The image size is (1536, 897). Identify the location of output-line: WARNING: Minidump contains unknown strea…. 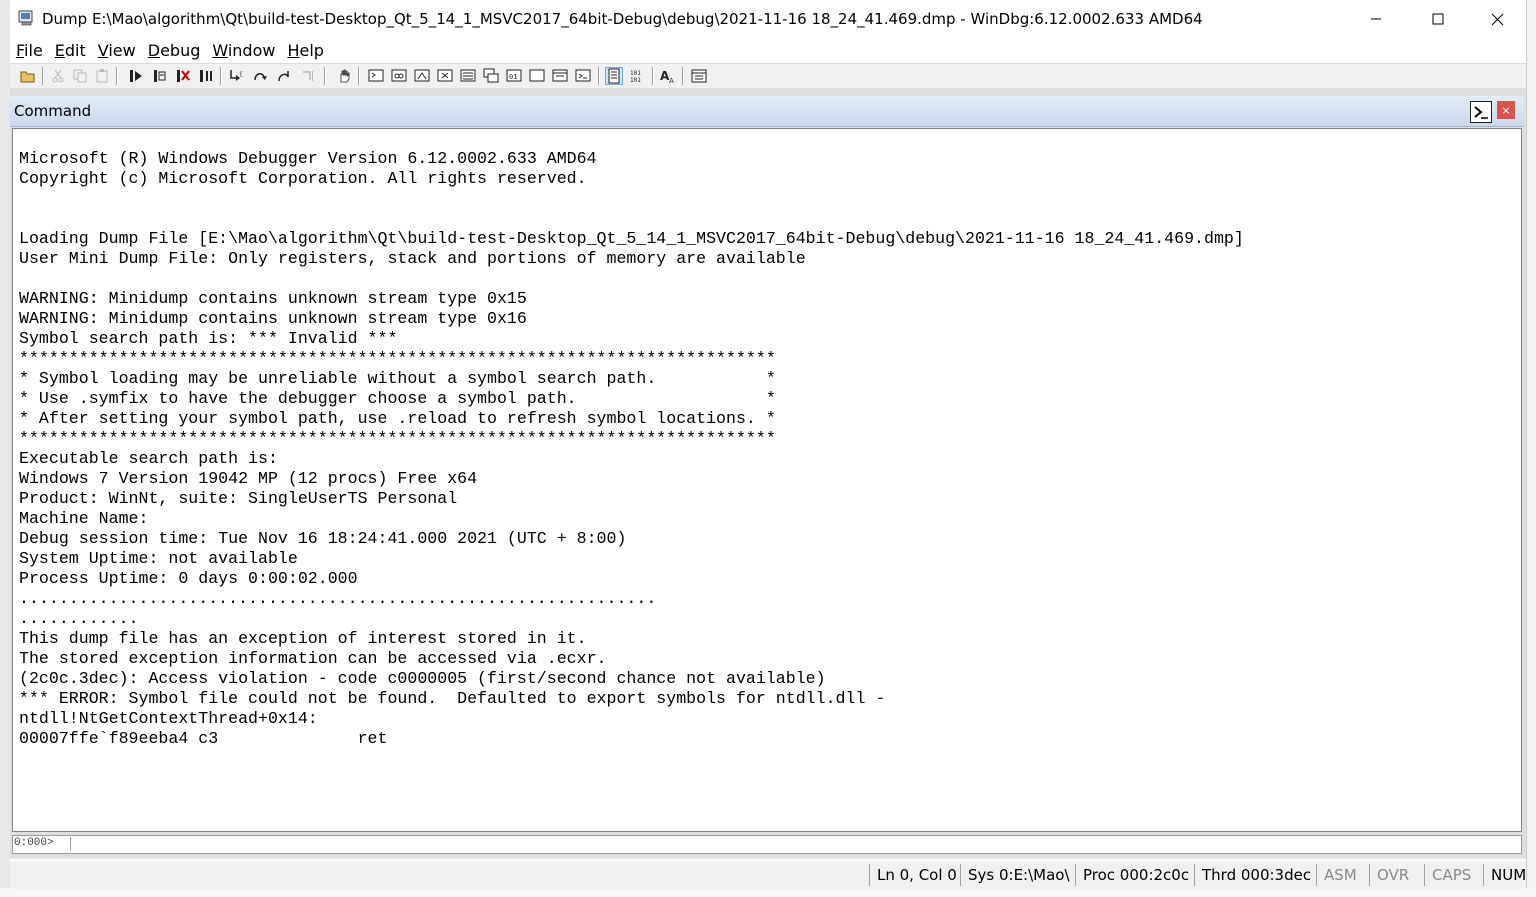
(273, 298).